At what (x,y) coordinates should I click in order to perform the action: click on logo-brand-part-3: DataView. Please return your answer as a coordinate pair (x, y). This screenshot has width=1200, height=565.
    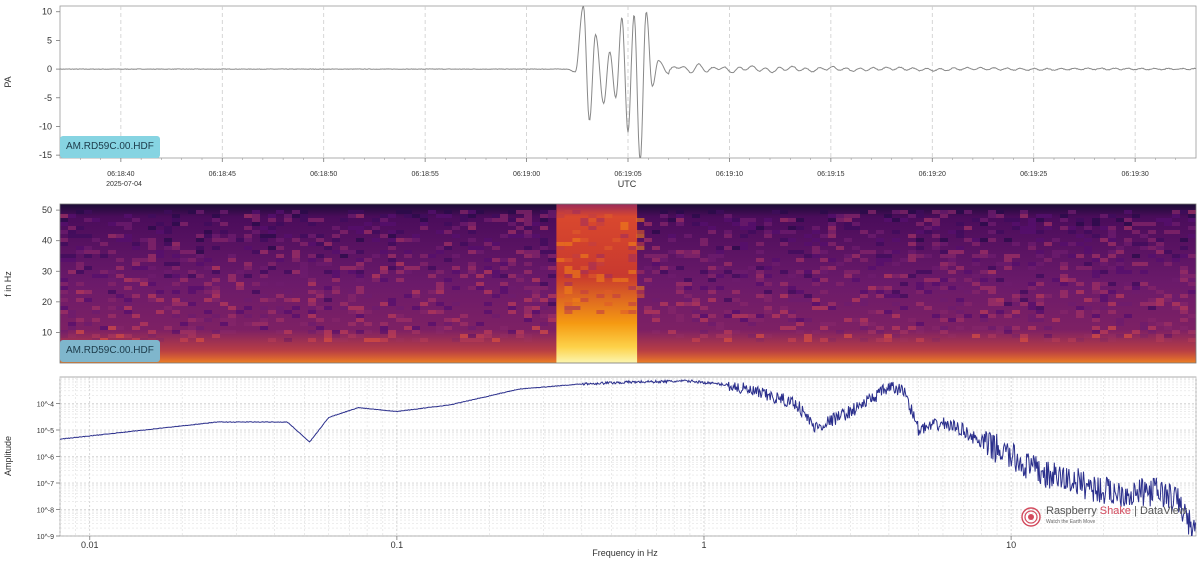
    Looking at the image, I should click on (1163, 511).